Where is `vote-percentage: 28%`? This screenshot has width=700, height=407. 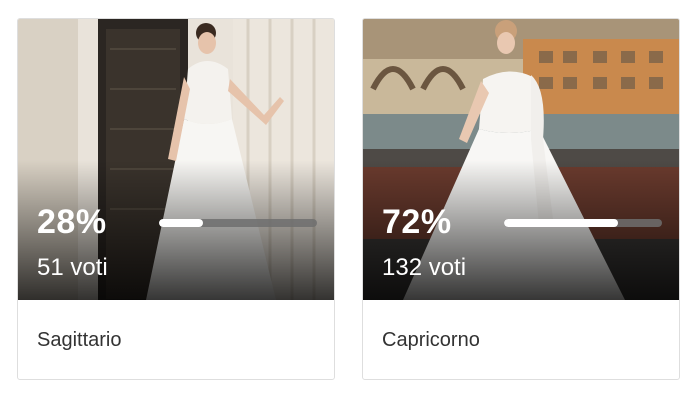 vote-percentage: 28% is located at coordinates (72, 222).